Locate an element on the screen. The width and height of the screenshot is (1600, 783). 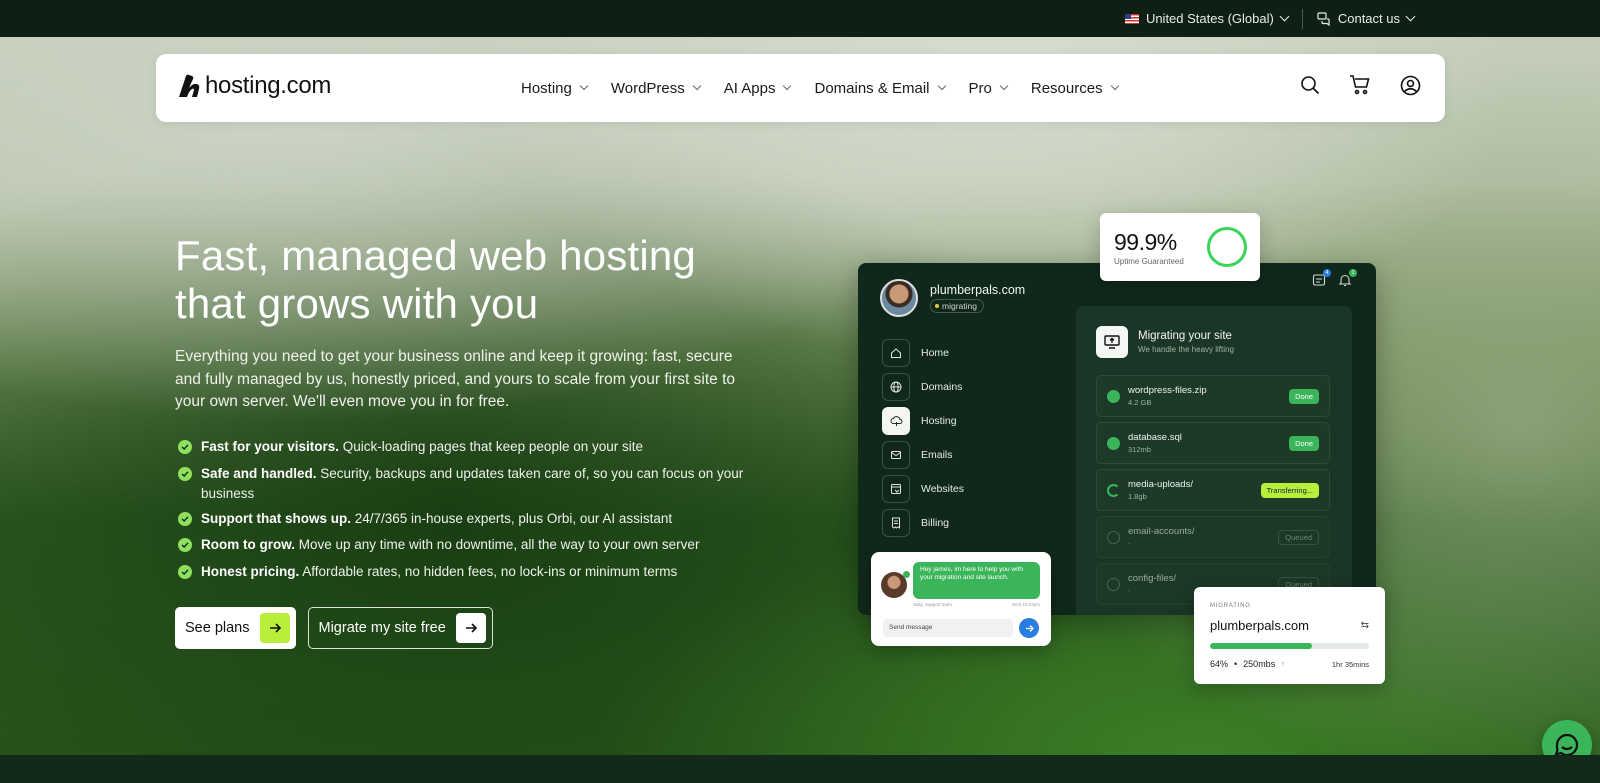
check-circle-icon is located at coordinates (1113, 443).